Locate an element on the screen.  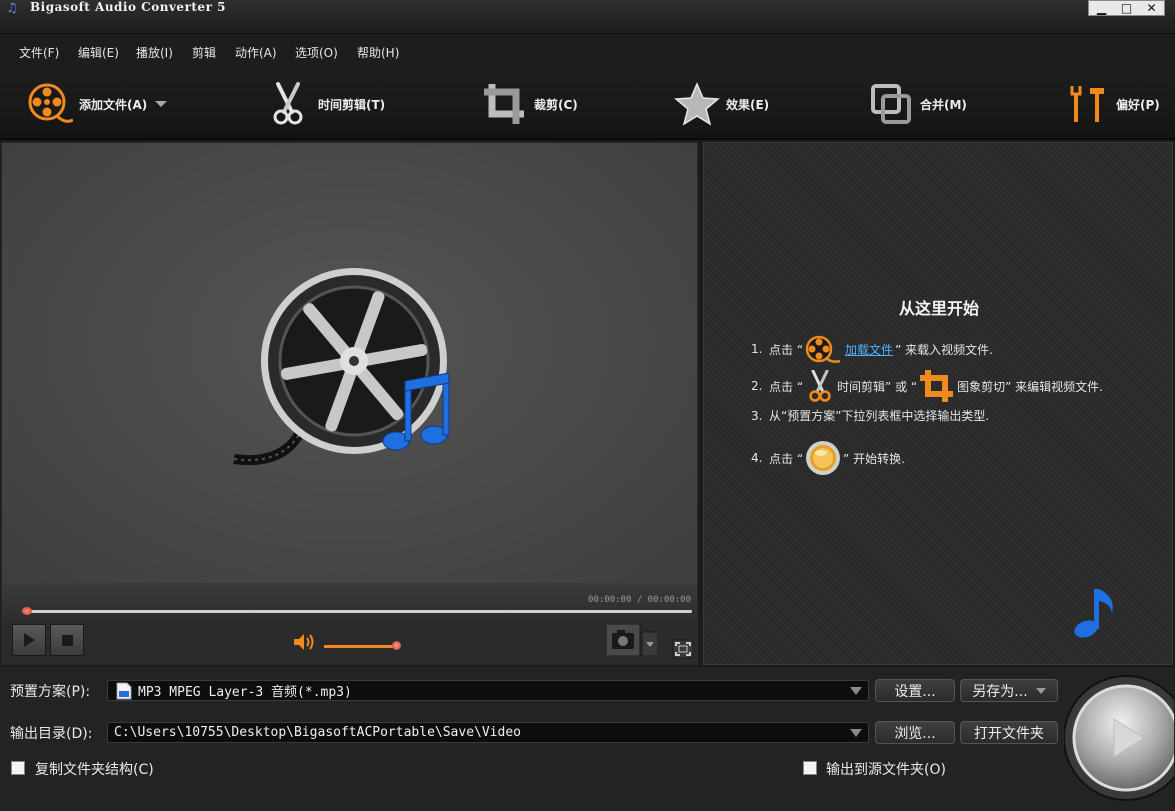
preferences-label: 偏好(P) is located at coordinates (1138, 104).